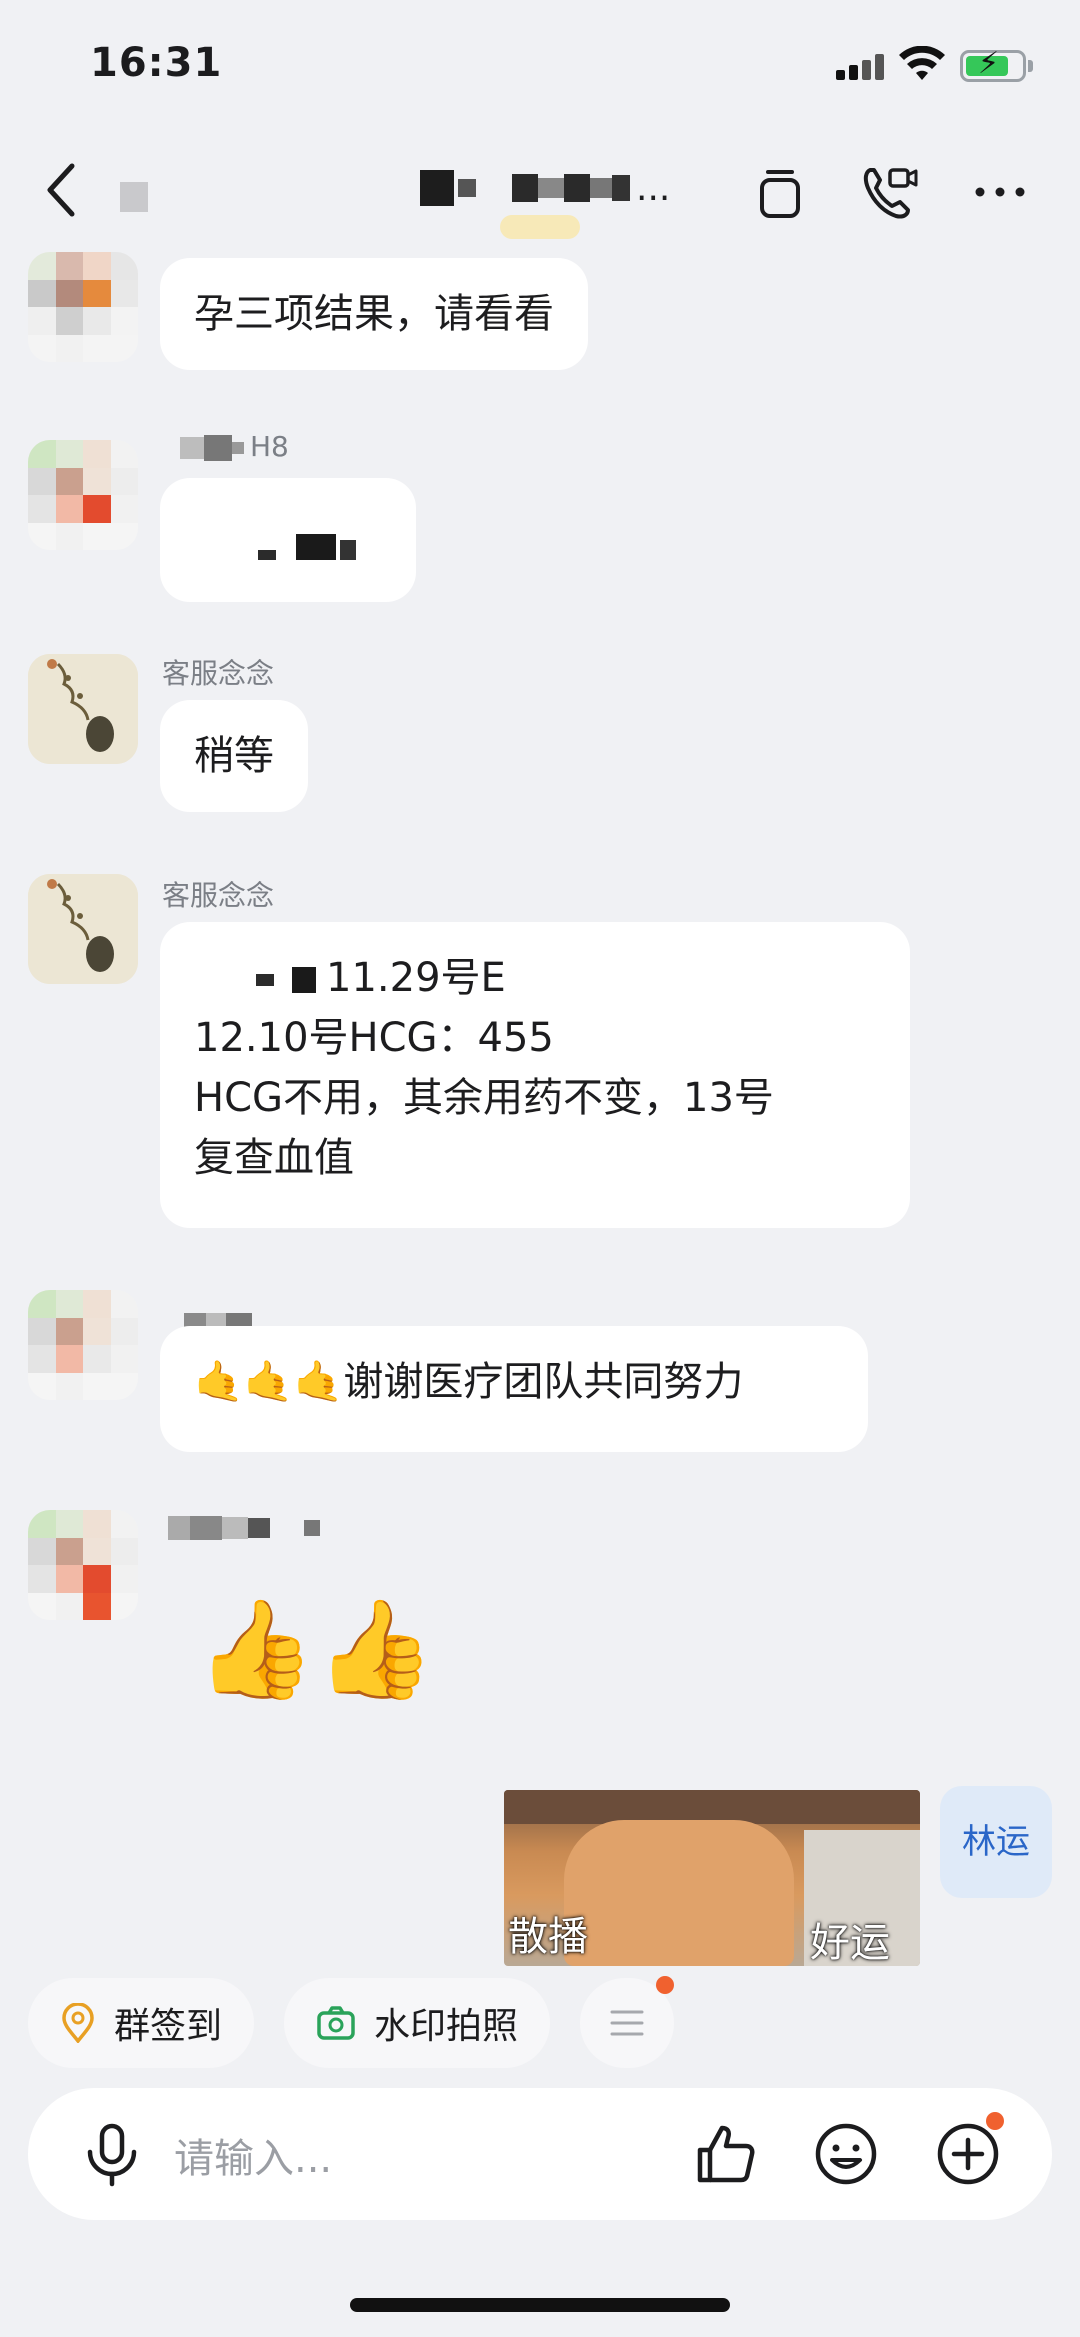 The width and height of the screenshot is (1080, 2337). Describe the element at coordinates (850, 1943) in the screenshot. I see `sticker-text-right: 好运` at that location.